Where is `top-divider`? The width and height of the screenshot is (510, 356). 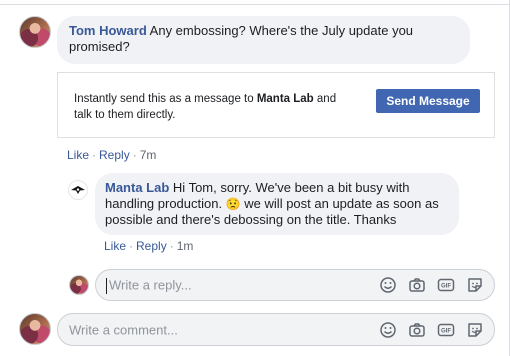 top-divider is located at coordinates (255, 2).